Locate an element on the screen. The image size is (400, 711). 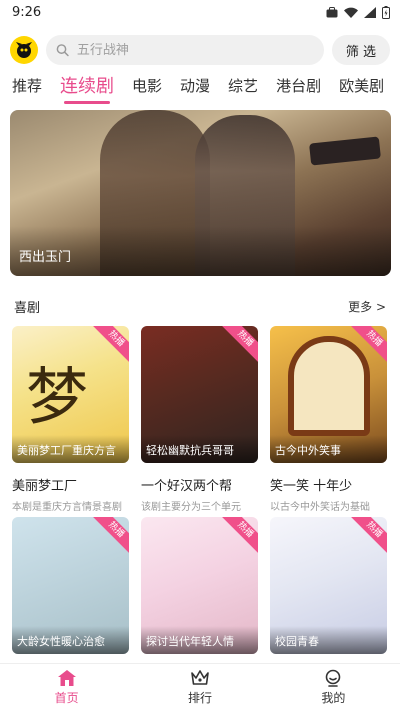
banner-prop is located at coordinates (345, 151).